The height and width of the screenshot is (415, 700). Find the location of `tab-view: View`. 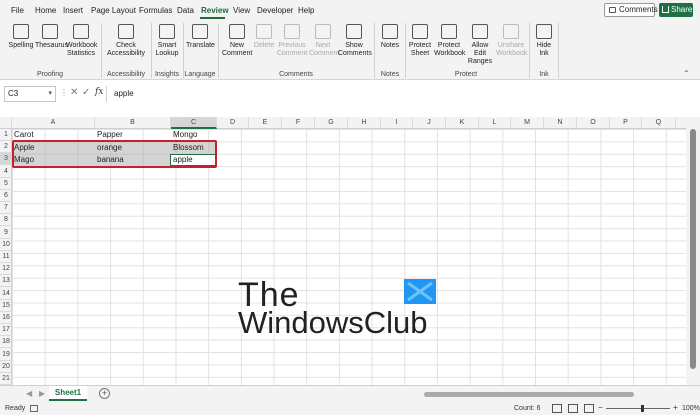

tab-view: View is located at coordinates (241, 10).